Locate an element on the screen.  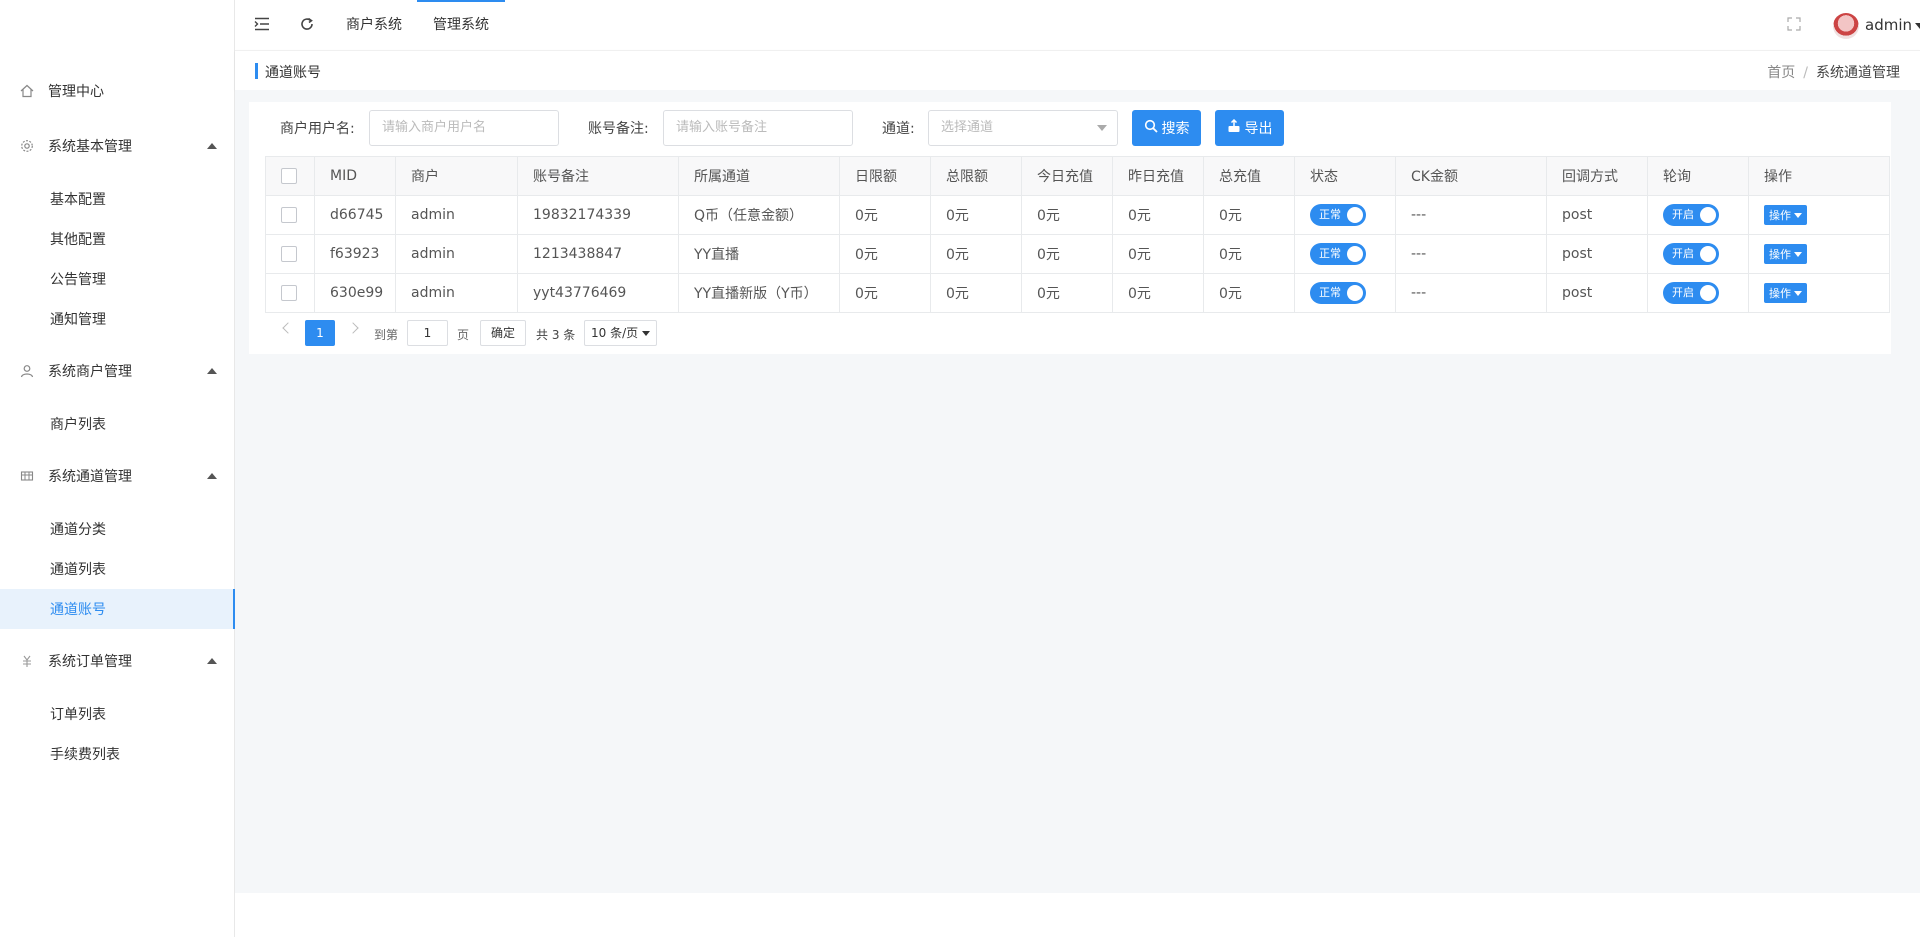
page-size-select: 10 条/页 is located at coordinates (620, 333).